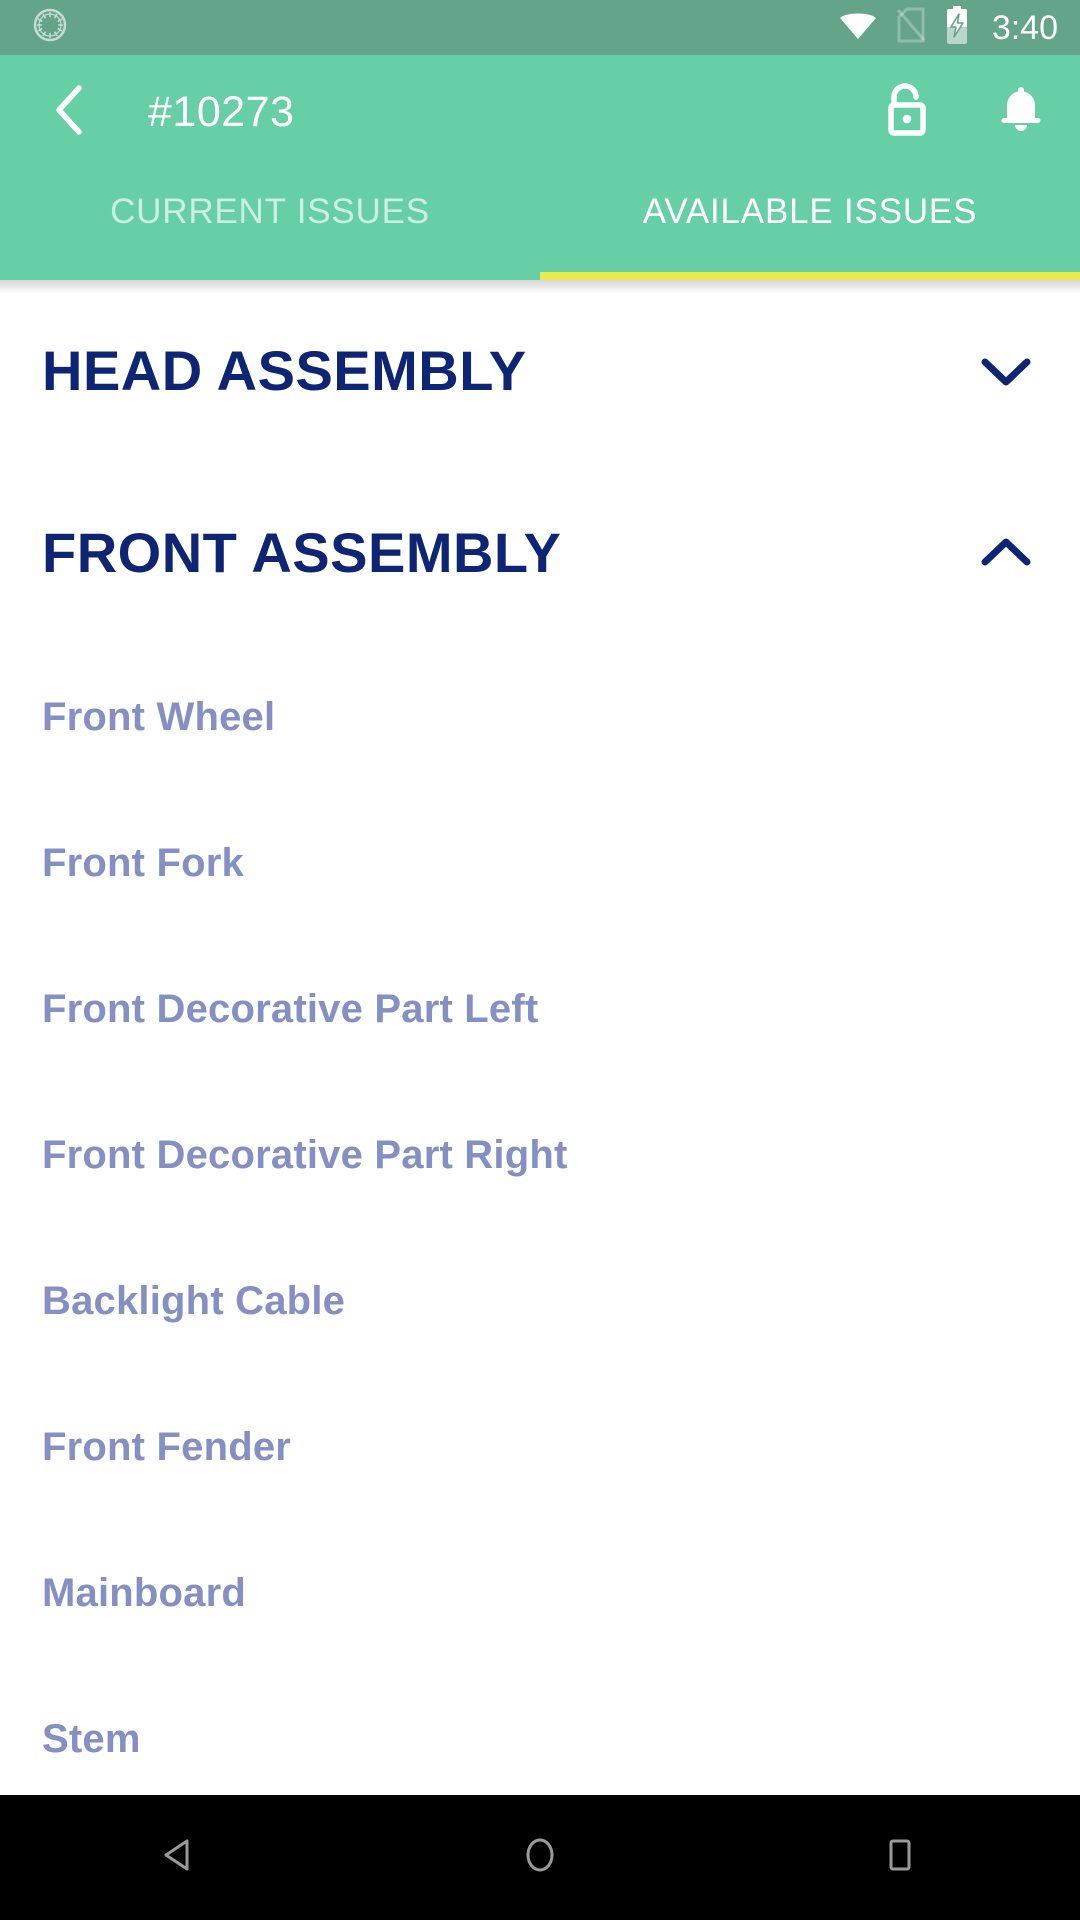 The image size is (1080, 1920). I want to click on list-item-label: Stem, so click(91, 1739).